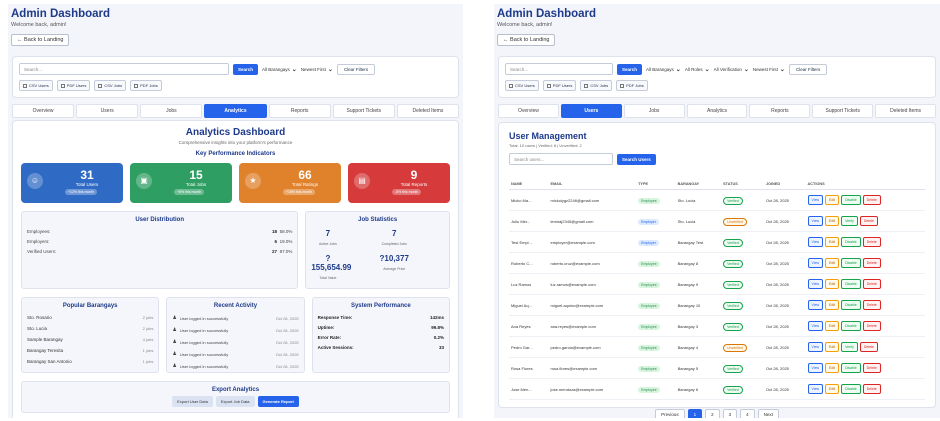  I want to click on search-users-button: Search Users, so click(636, 159).